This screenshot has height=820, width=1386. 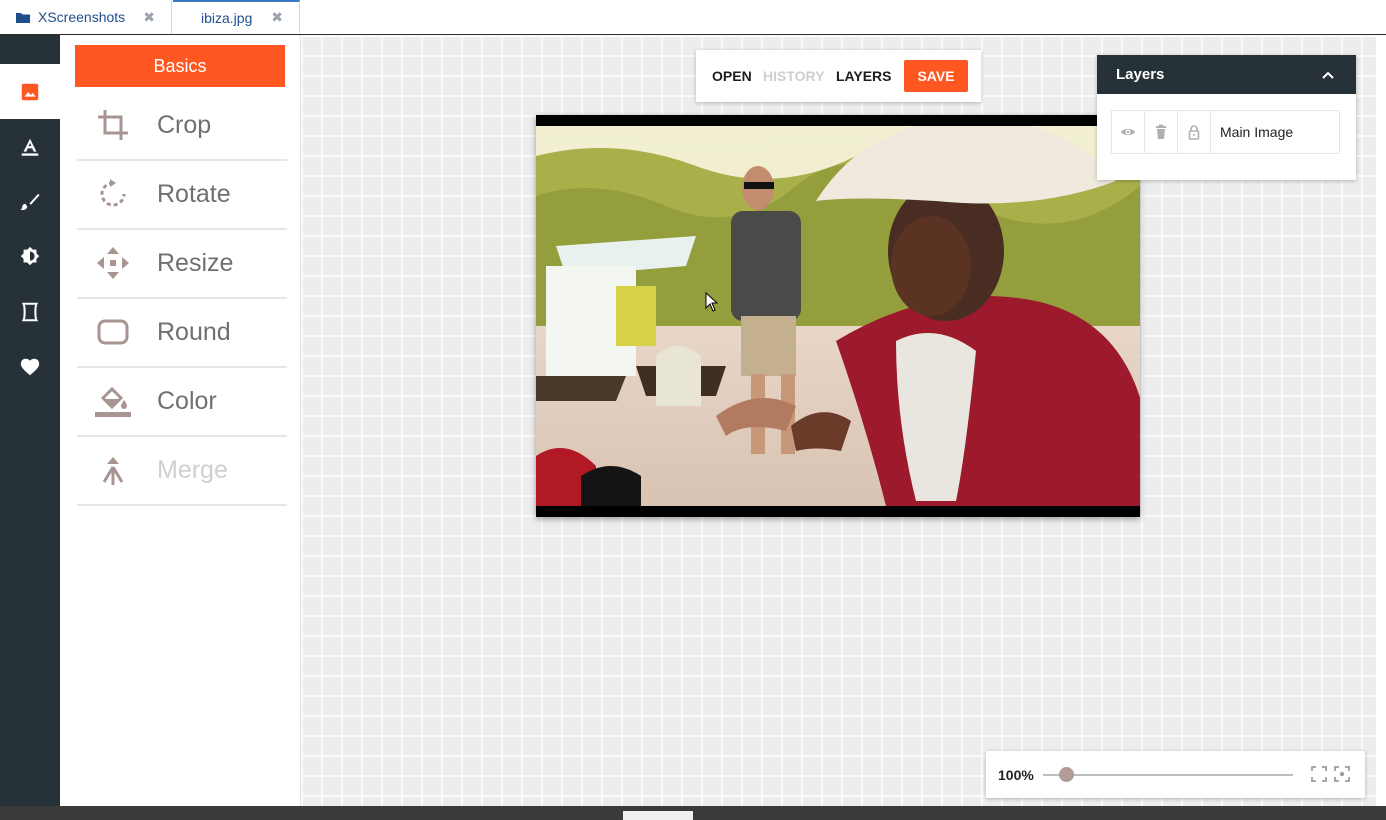 I want to click on sidebar-item-image, so click(x=30, y=91).